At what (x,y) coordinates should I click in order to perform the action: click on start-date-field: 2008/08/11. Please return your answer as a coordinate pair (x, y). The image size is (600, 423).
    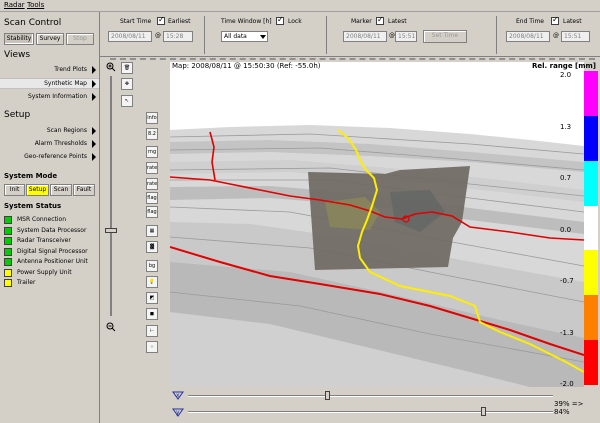
    Looking at the image, I should click on (130, 36).